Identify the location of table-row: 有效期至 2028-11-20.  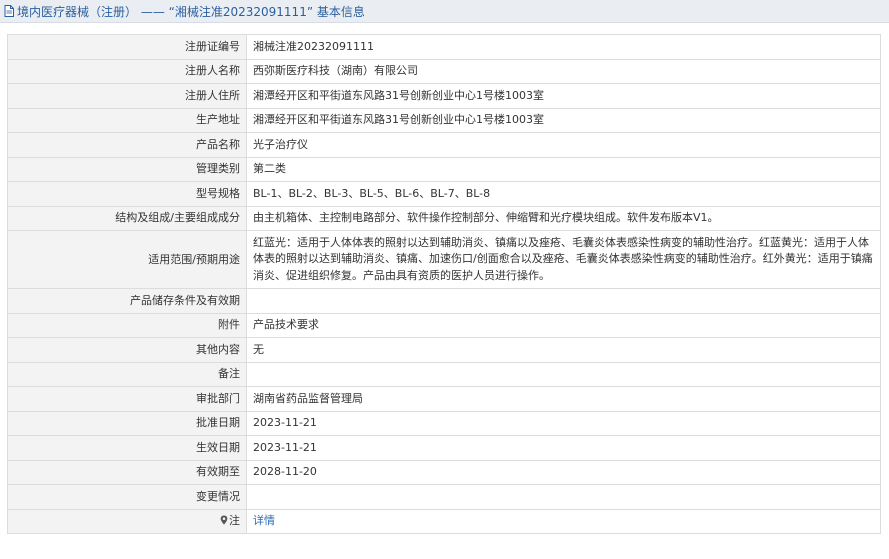
(444, 472).